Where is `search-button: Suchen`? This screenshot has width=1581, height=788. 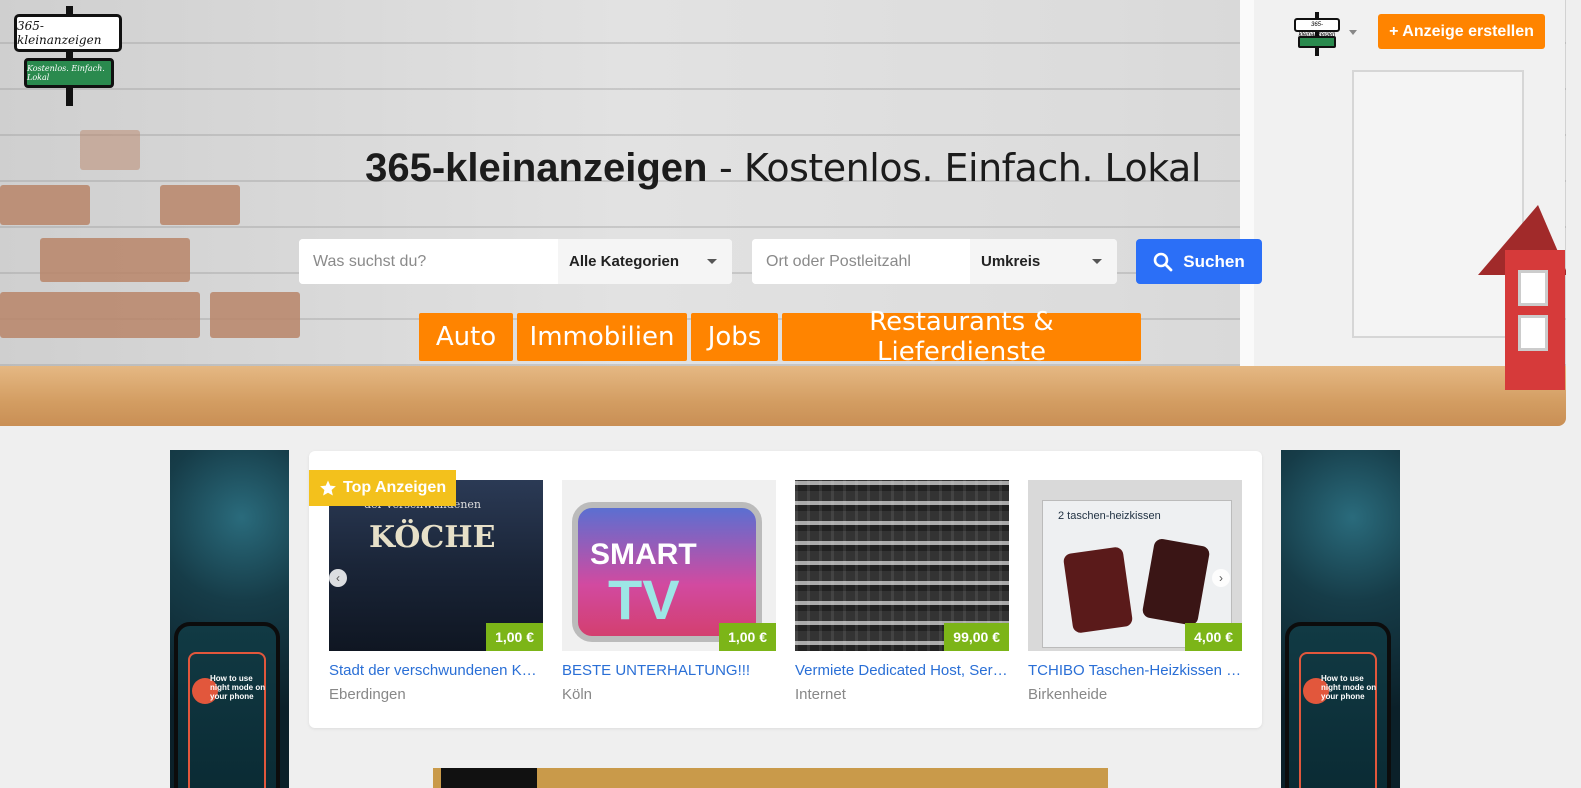
search-button: Suchen is located at coordinates (1199, 261).